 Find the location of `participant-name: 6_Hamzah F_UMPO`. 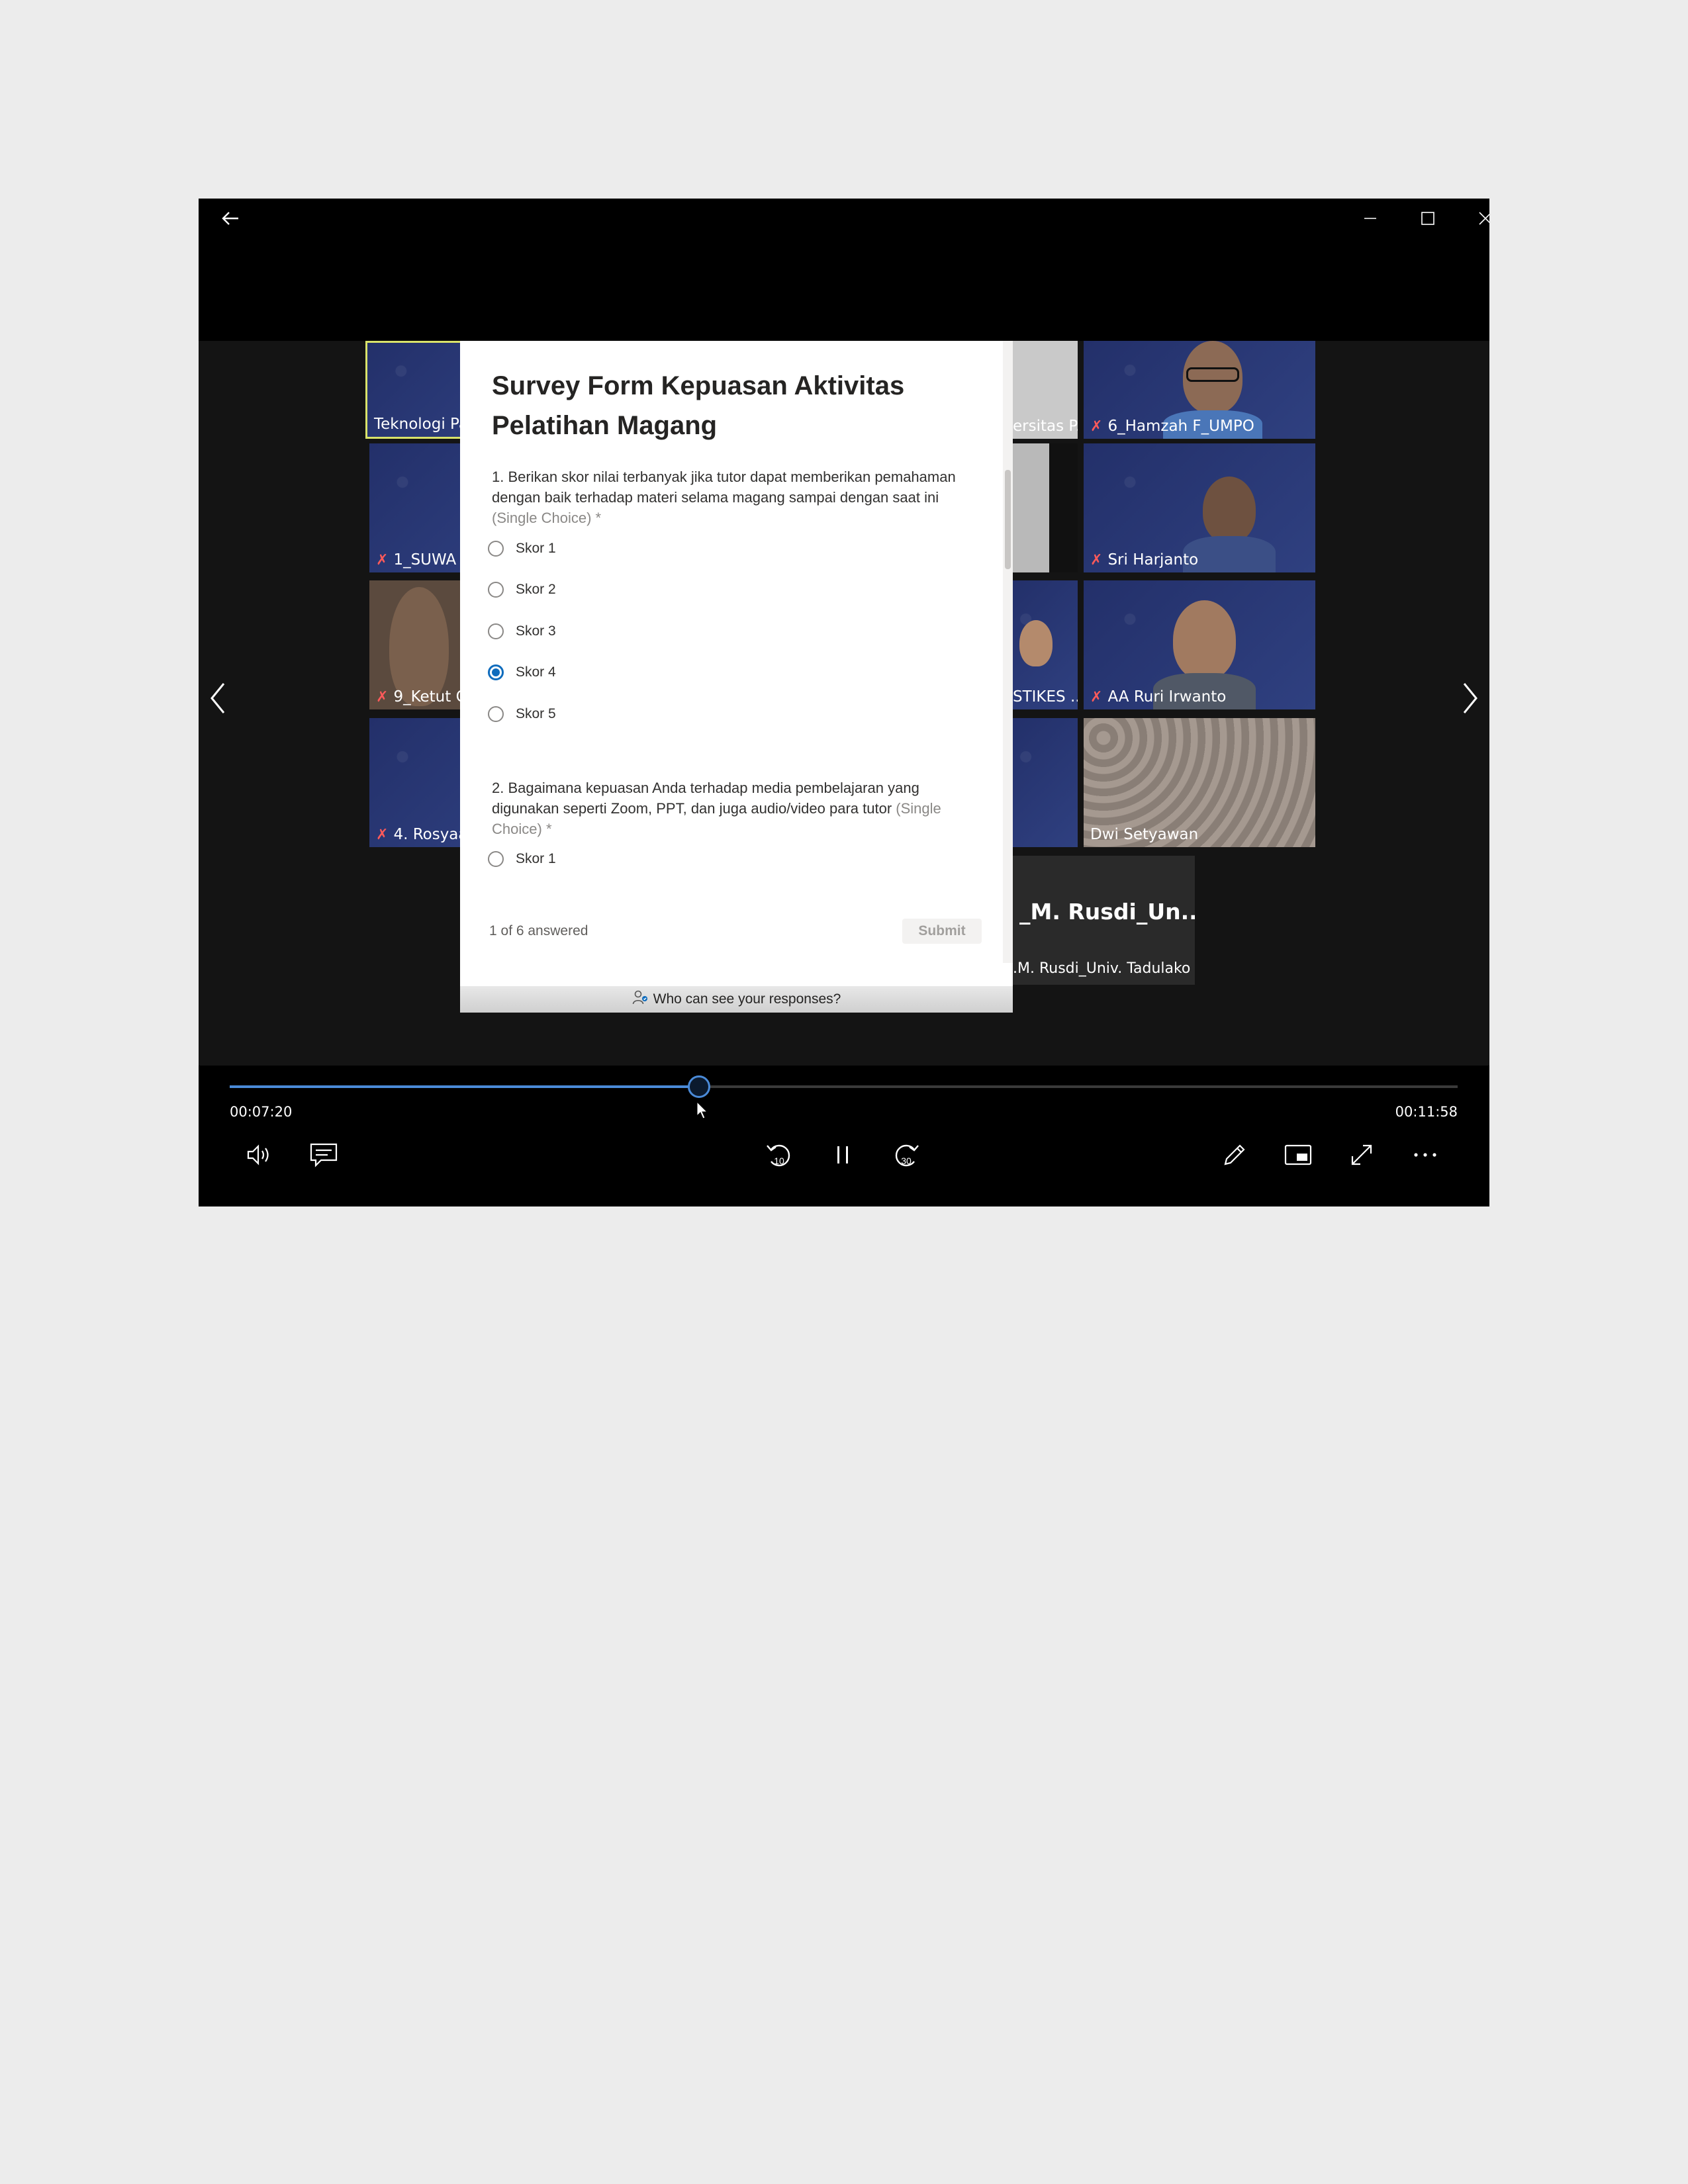

participant-name: 6_Hamzah F_UMPO is located at coordinates (1180, 427).